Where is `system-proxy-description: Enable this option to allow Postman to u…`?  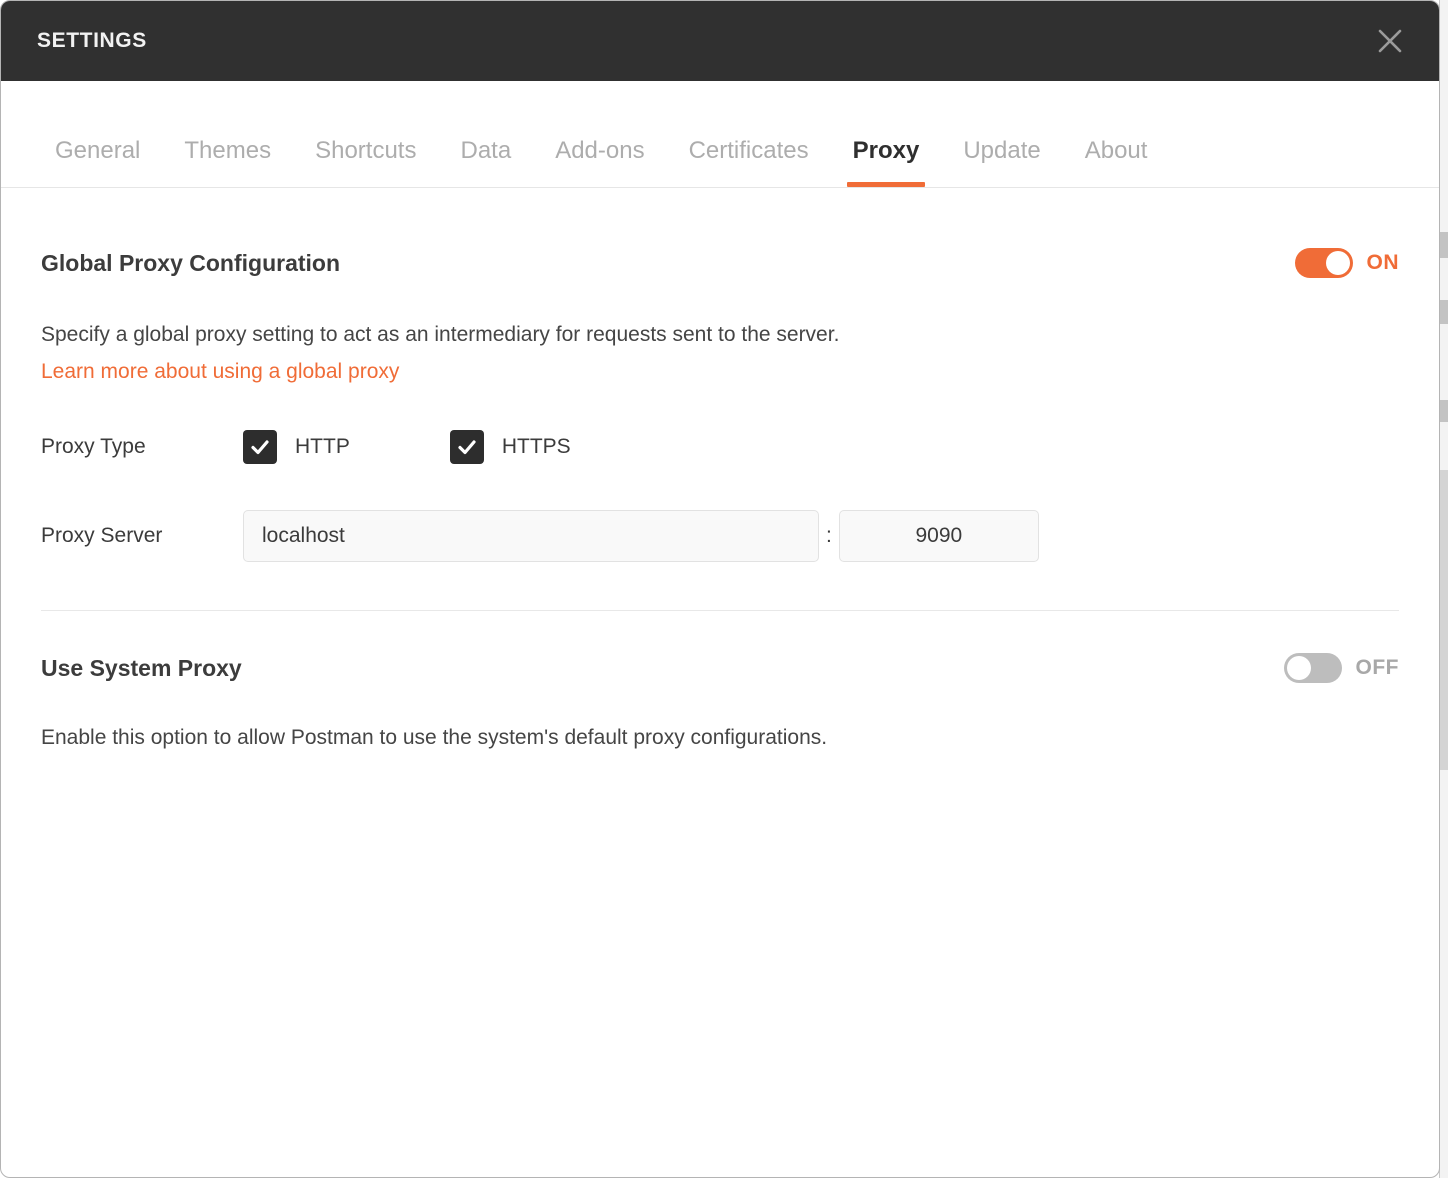 system-proxy-description: Enable this option to allow Postman to u… is located at coordinates (434, 737).